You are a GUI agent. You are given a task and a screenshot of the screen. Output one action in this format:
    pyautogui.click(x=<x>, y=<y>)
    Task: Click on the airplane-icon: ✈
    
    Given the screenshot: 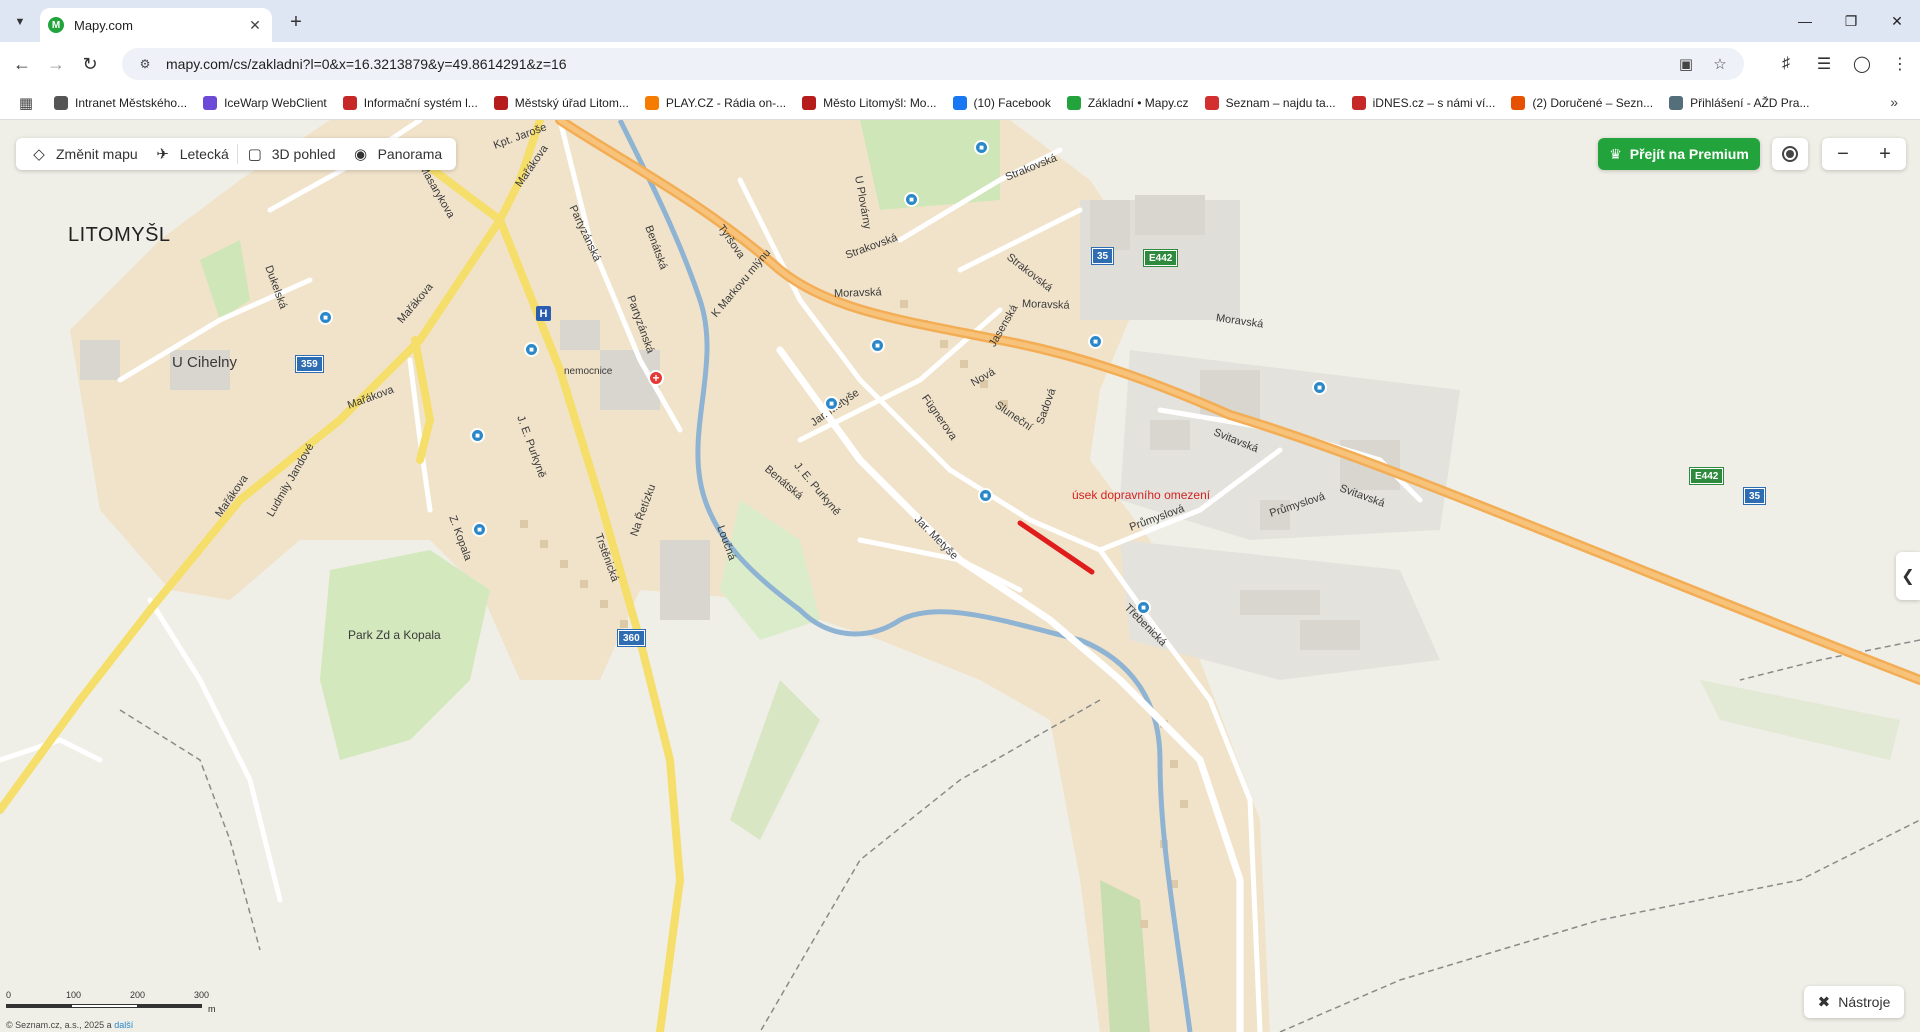 What is the action you would take?
    pyautogui.click(x=162, y=154)
    